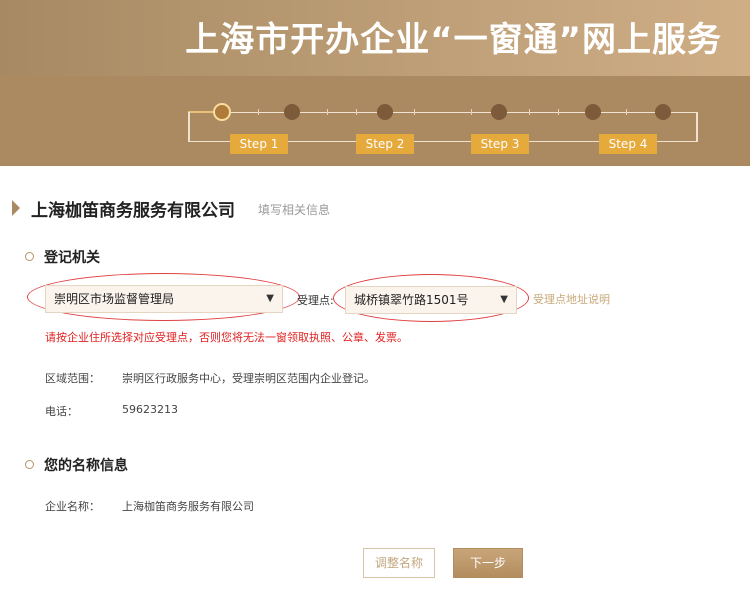  Describe the element at coordinates (453, 40) in the screenshot. I see `page-title: 上海市开办企业“一窗通”网上服务` at that location.